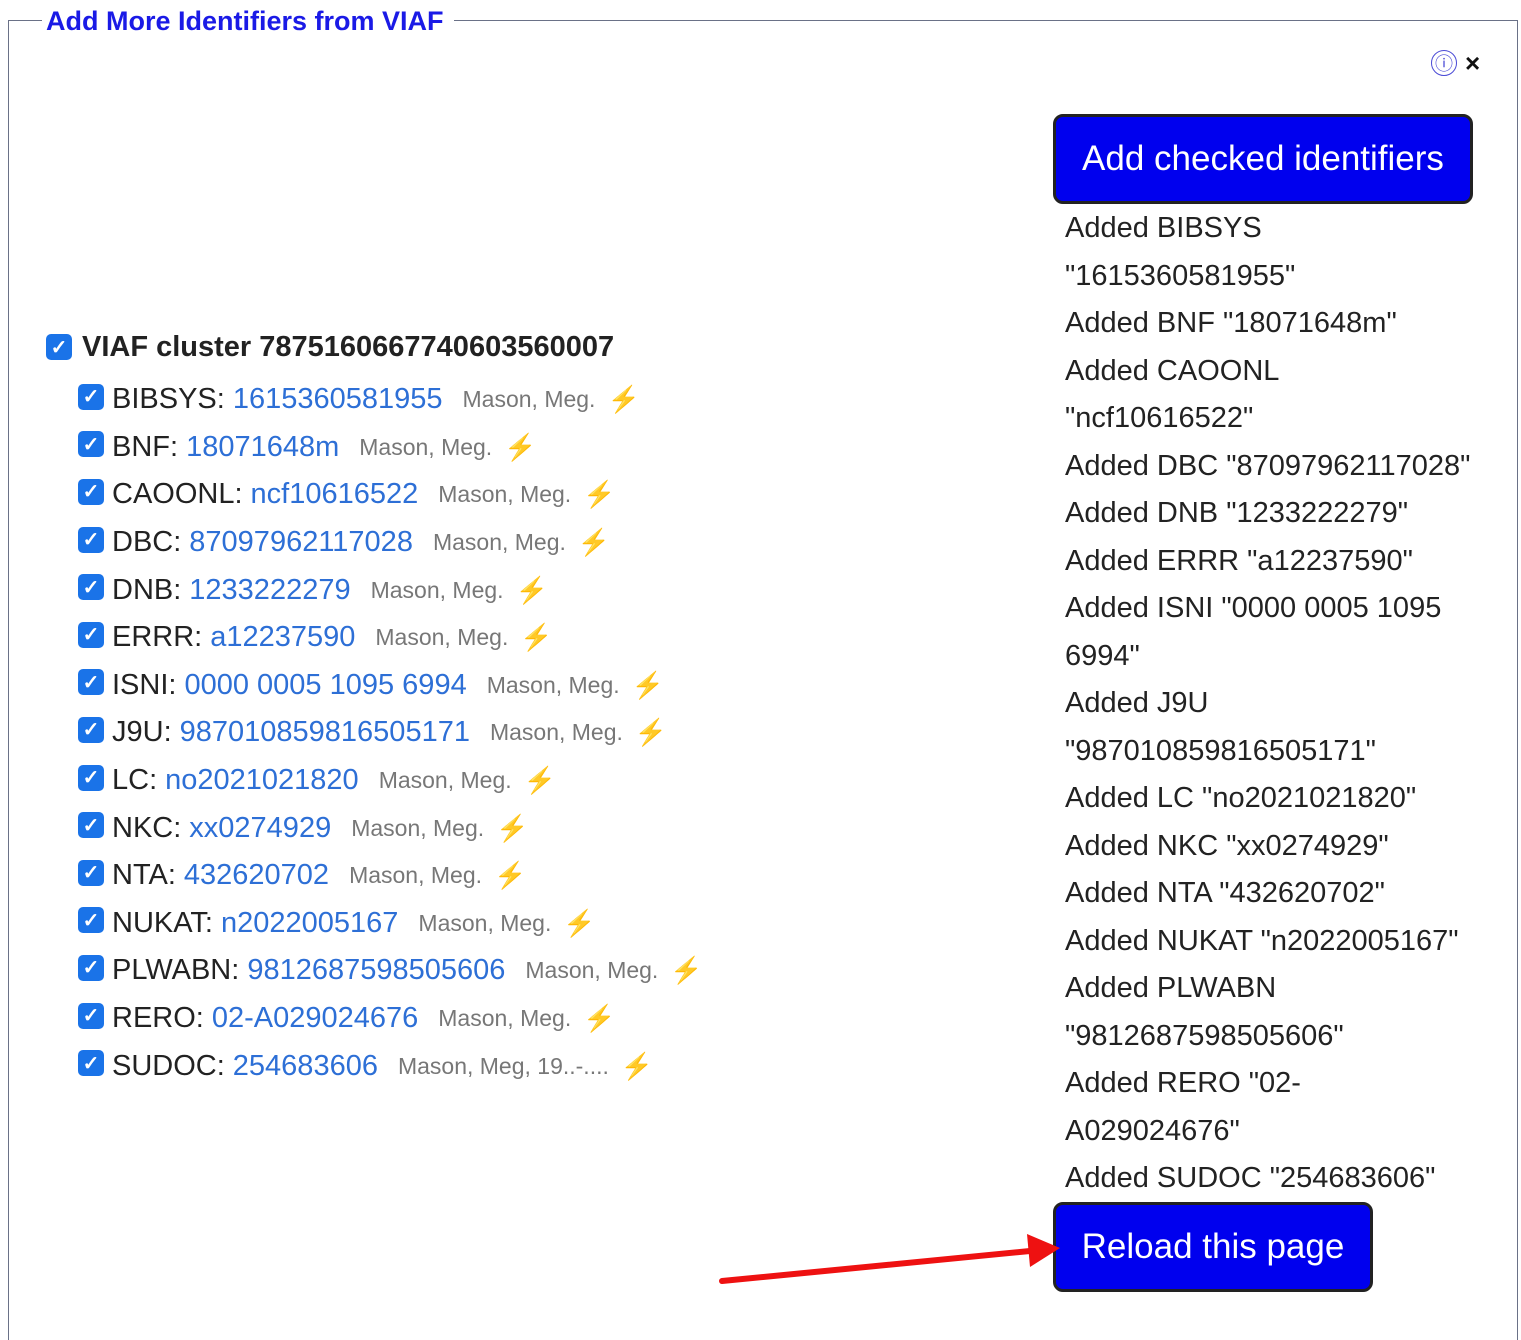  Describe the element at coordinates (889, 1259) in the screenshot. I see `annotation-arrow` at that location.